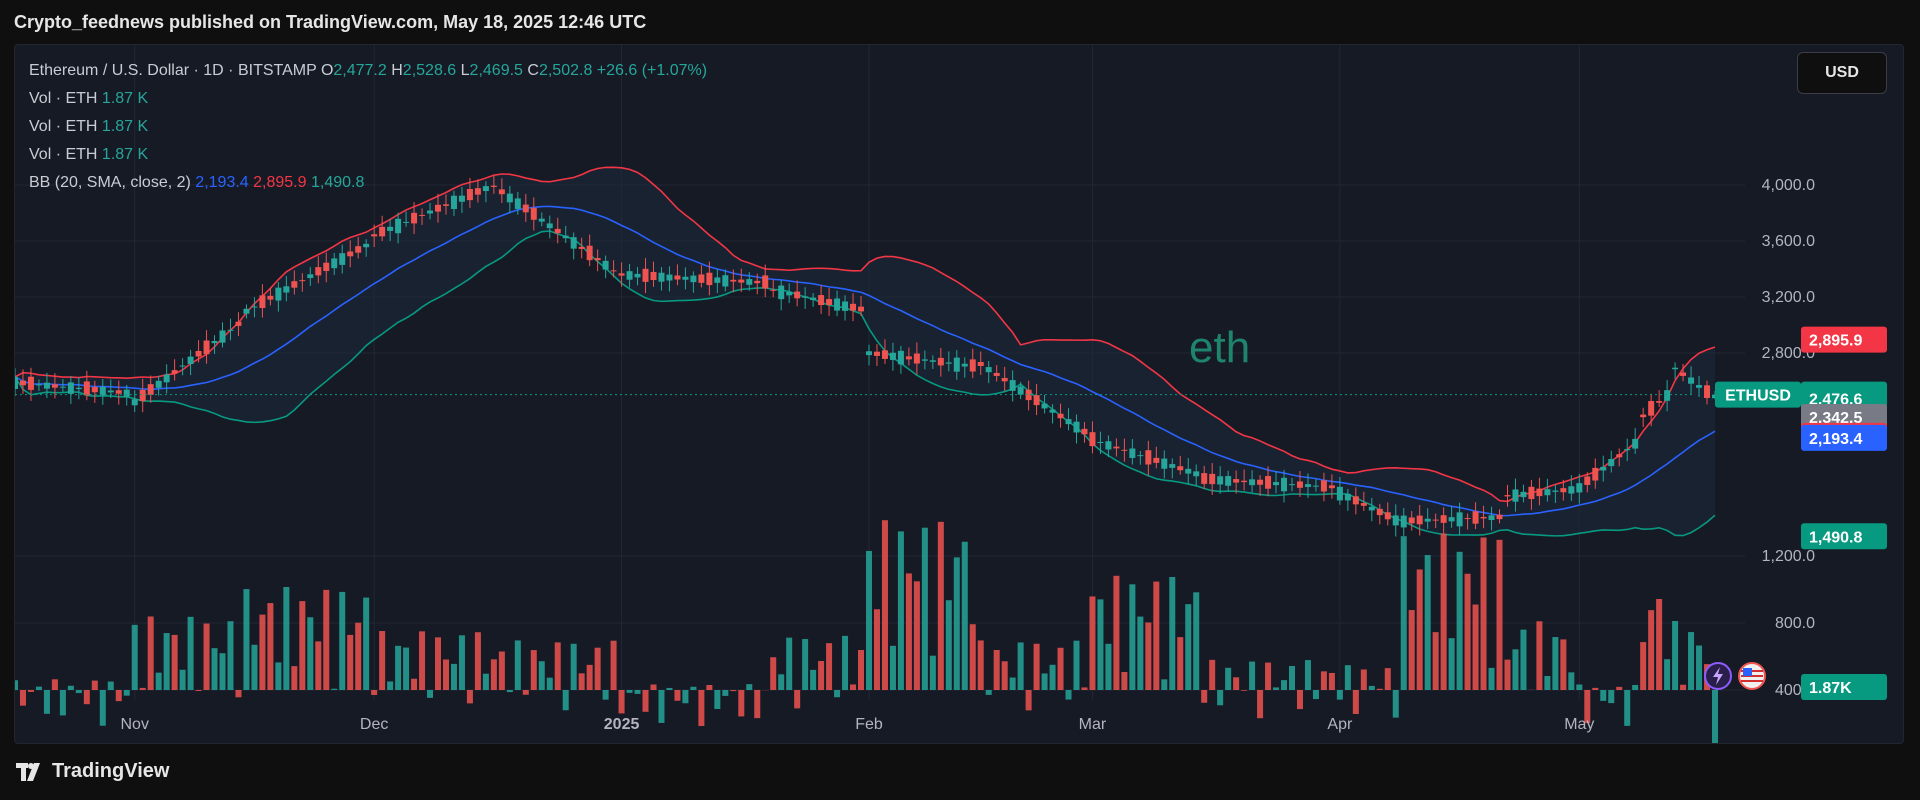 This screenshot has width=1920, height=800. Describe the element at coordinates (1219, 348) in the screenshot. I see `chart-text-label: eth` at that location.